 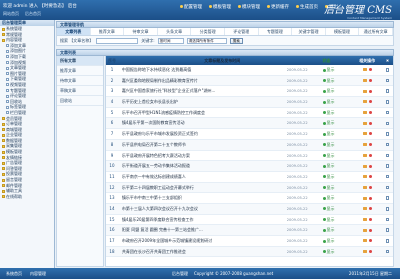 I want to click on category-select: 请选择所有条件, so click(x=206, y=40).